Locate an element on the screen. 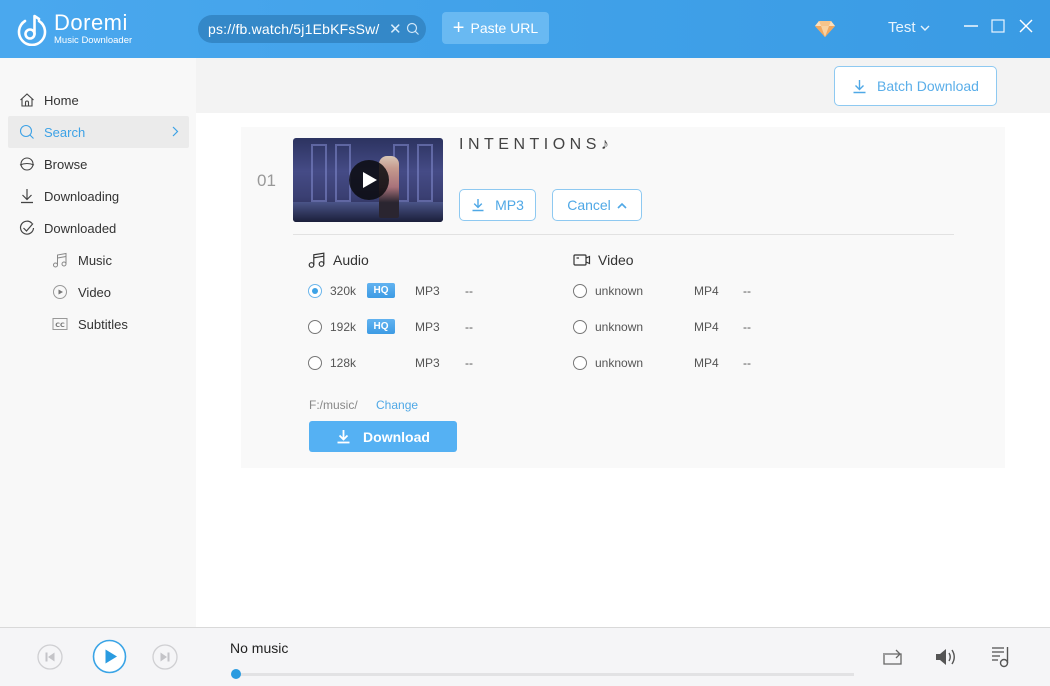 The image size is (1050, 686). batch-download-button: Batch Download is located at coordinates (915, 86).